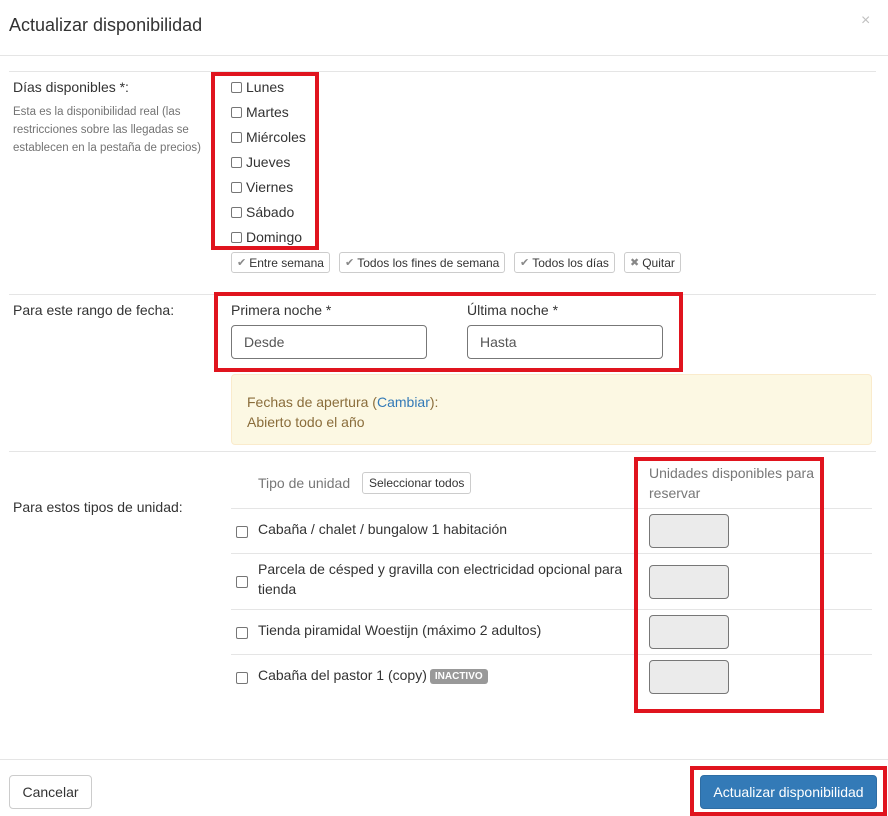  Describe the element at coordinates (329, 342) in the screenshot. I see `first-night-input: Desde` at that location.